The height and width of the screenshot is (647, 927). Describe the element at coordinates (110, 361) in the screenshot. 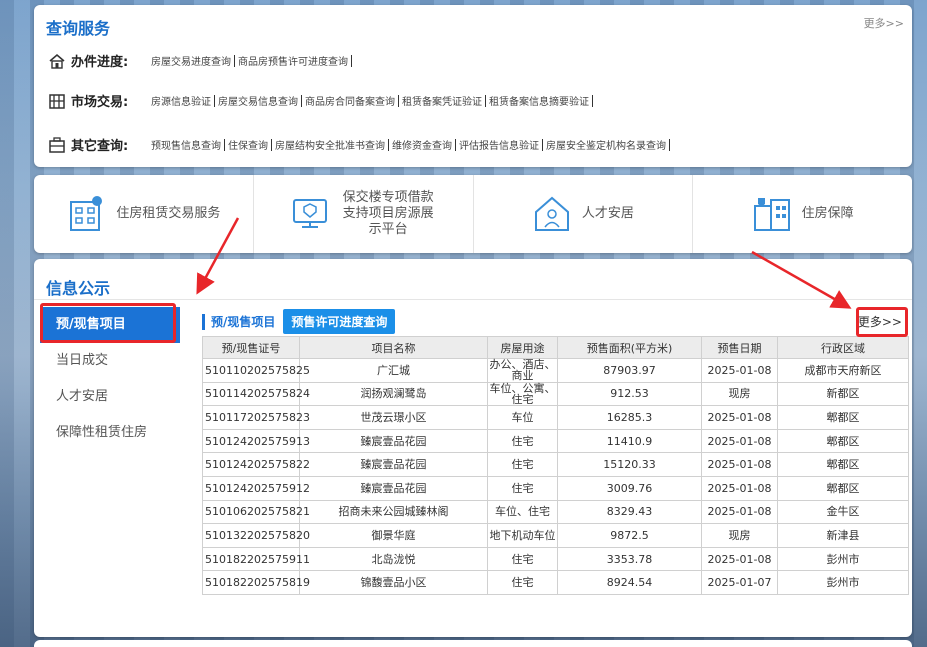

I see `menu-item-daily-deals: 当日成交` at that location.